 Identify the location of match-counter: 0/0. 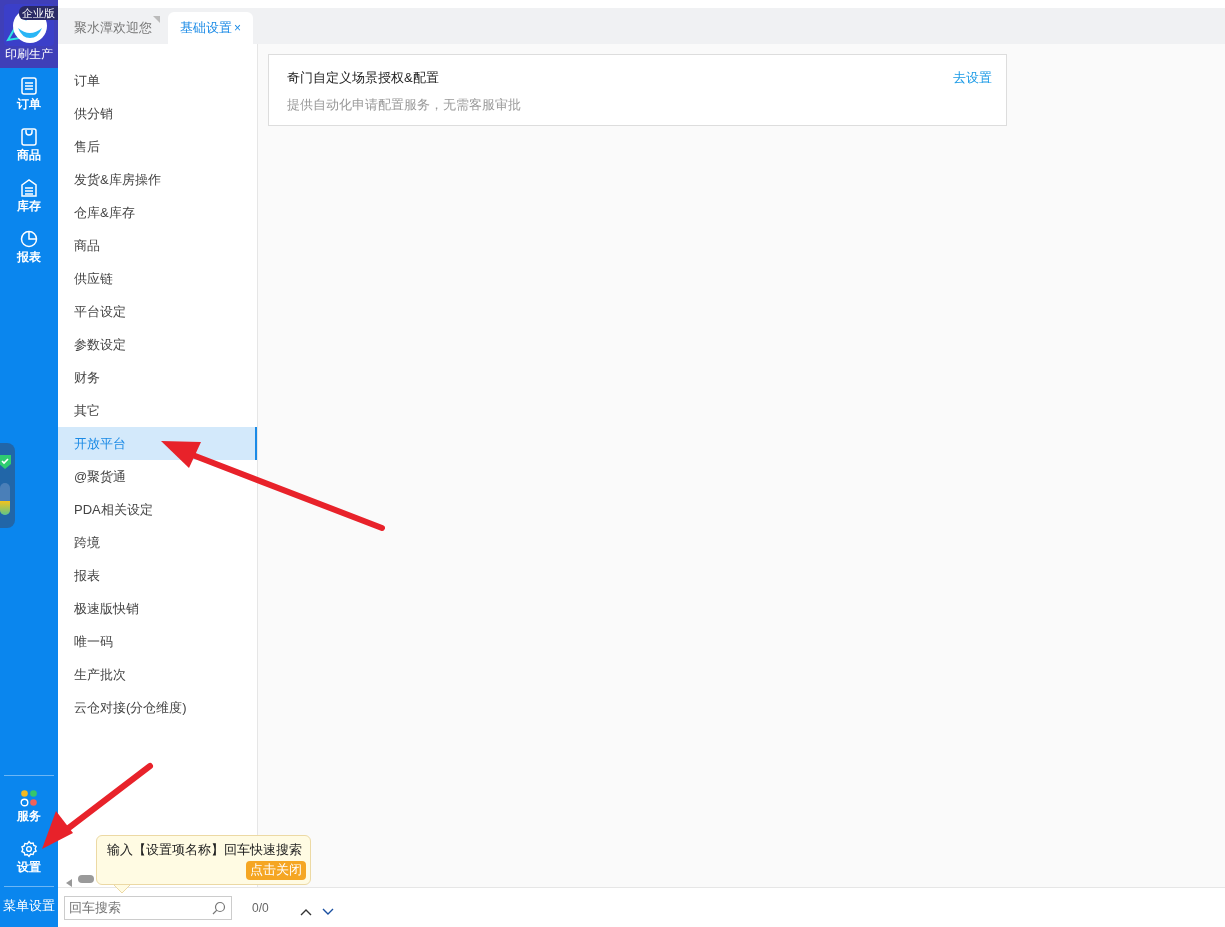
(261, 907).